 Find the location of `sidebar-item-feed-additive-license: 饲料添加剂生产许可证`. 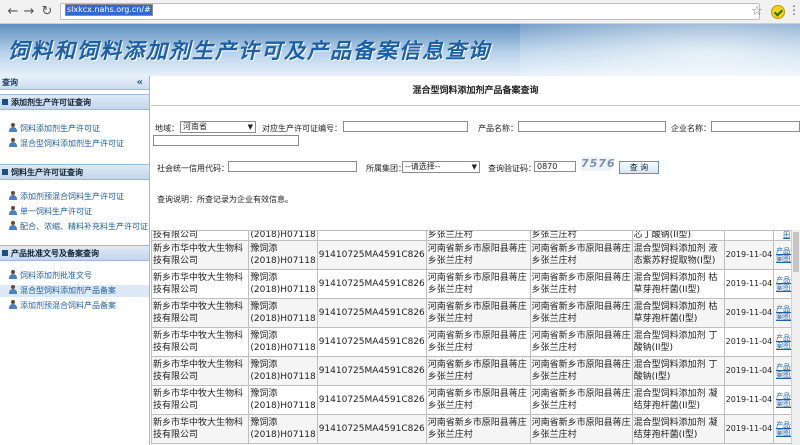

sidebar-item-feed-additive-license: 饲料添加剂生产许可证 is located at coordinates (74, 129).